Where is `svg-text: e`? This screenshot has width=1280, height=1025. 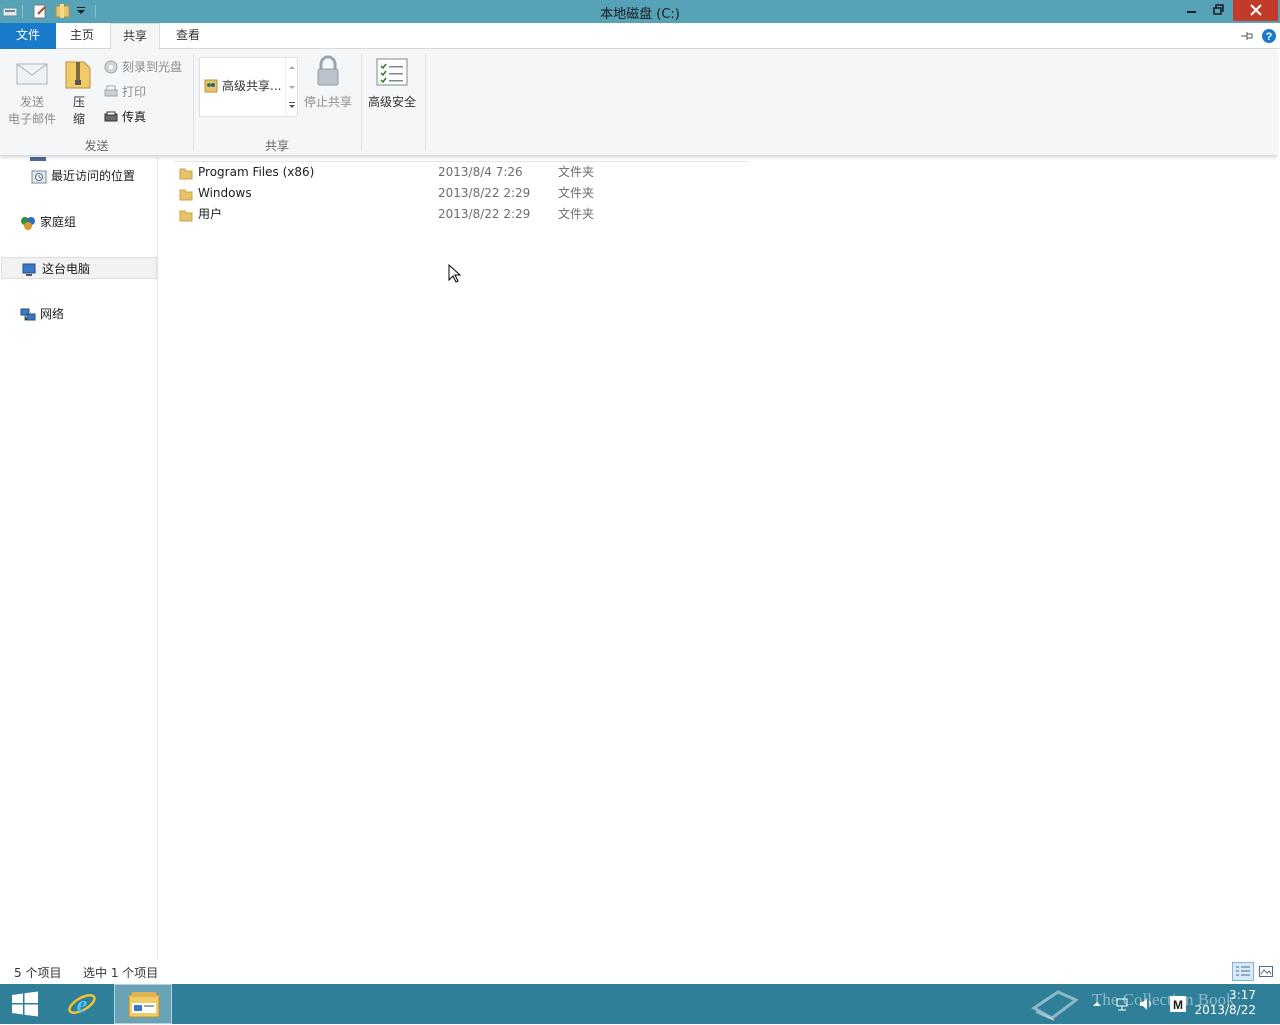
svg-text: e is located at coordinates (82, 1005).